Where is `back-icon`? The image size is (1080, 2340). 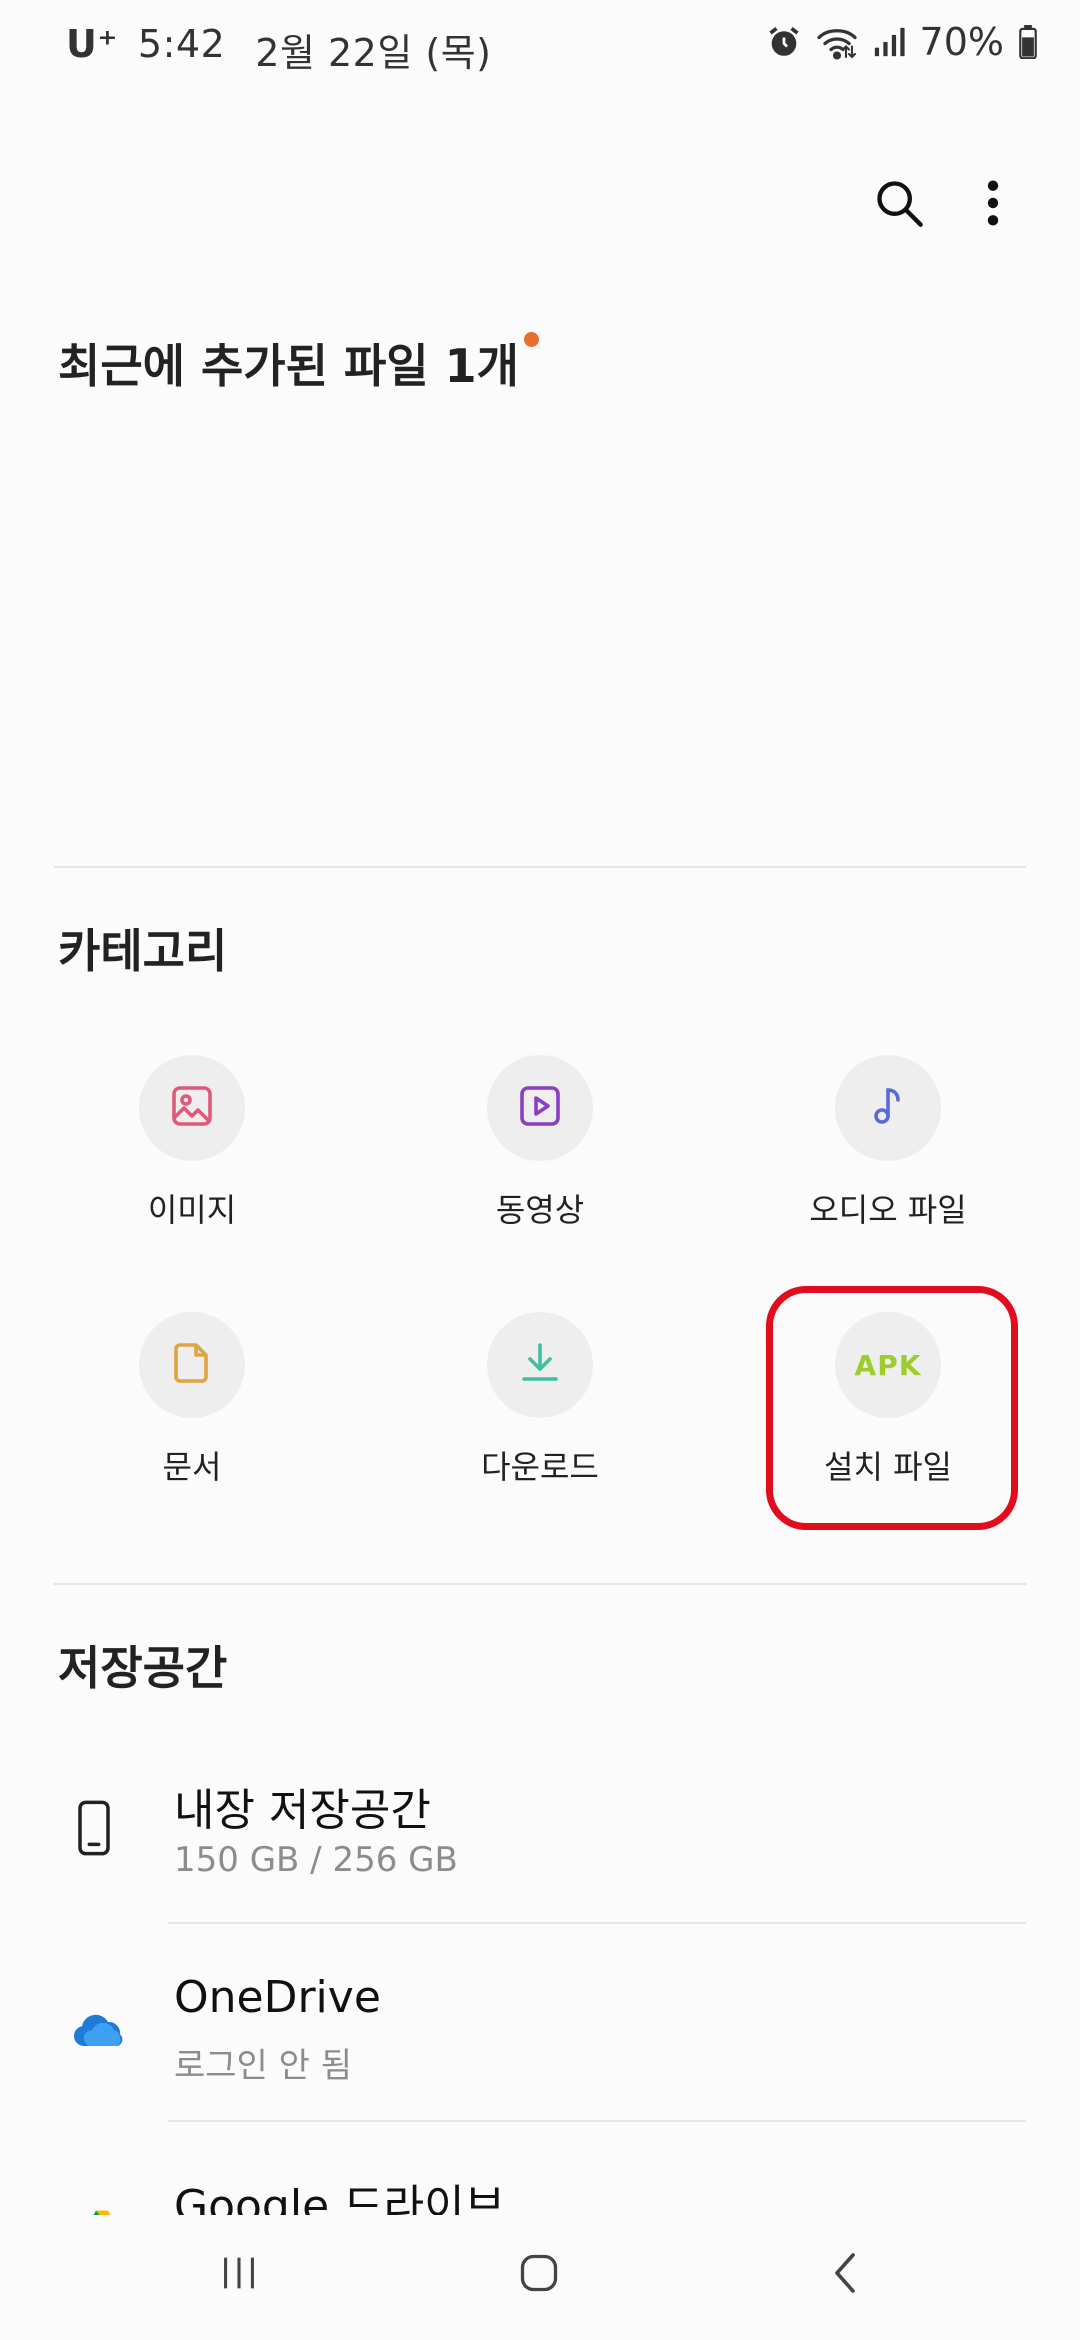 back-icon is located at coordinates (845, 2275).